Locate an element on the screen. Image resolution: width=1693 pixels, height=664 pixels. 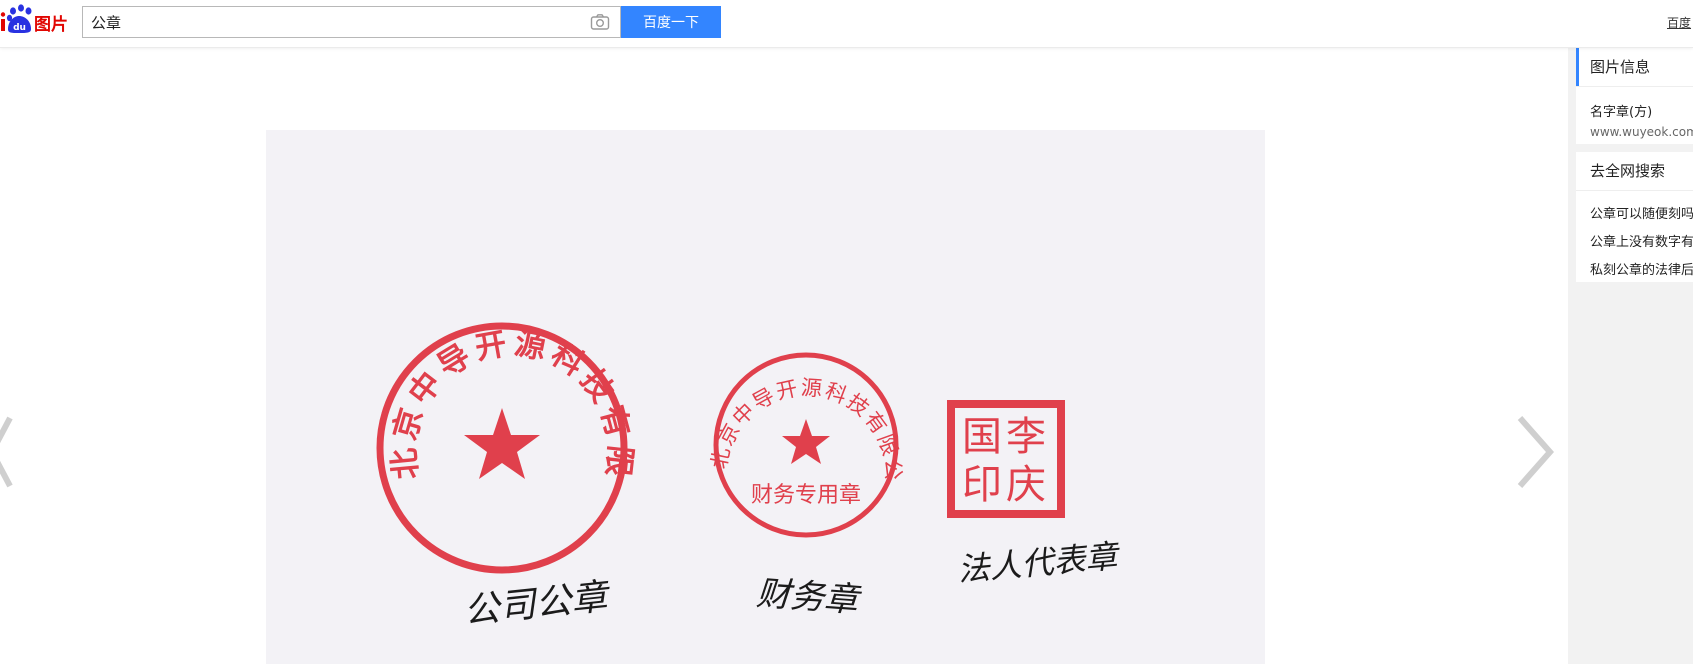
personal-name-seal: 李 国 庆 印 is located at coordinates (1006, 459).